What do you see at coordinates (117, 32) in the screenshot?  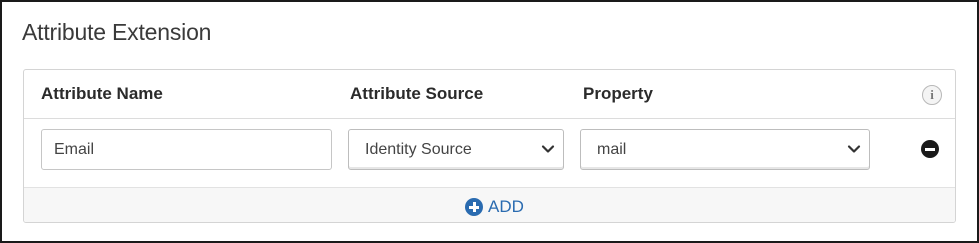 I see `section-title: Attribute Extension` at bounding box center [117, 32].